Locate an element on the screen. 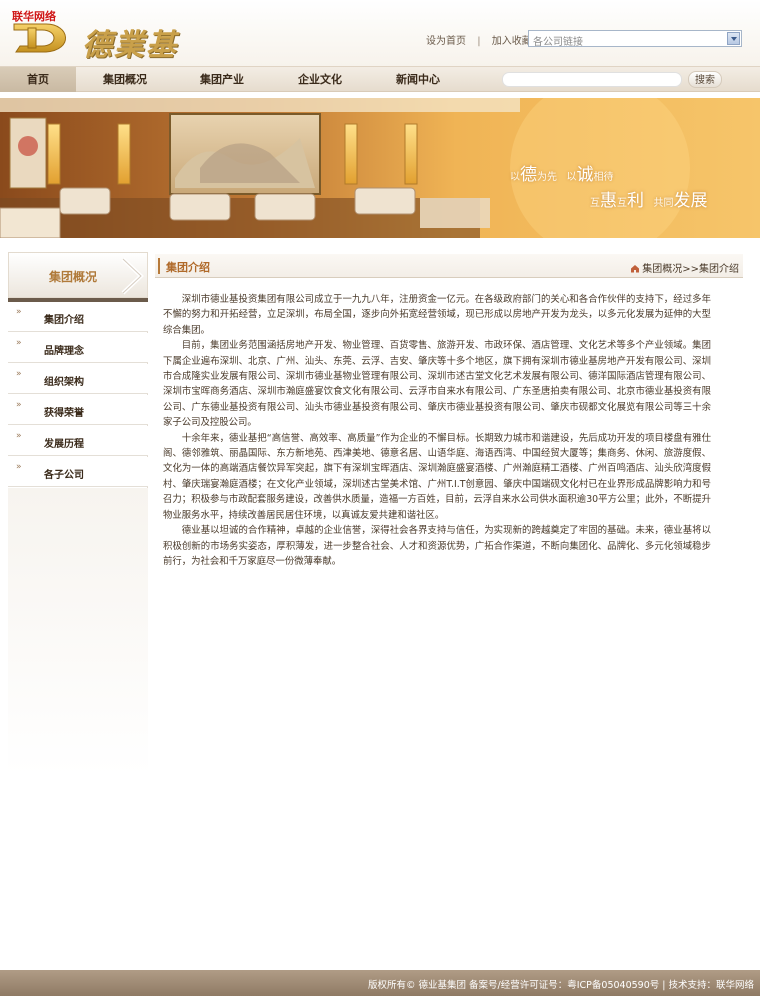  content-header: 集团介绍 集团概况>>集团介绍 is located at coordinates (449, 266).